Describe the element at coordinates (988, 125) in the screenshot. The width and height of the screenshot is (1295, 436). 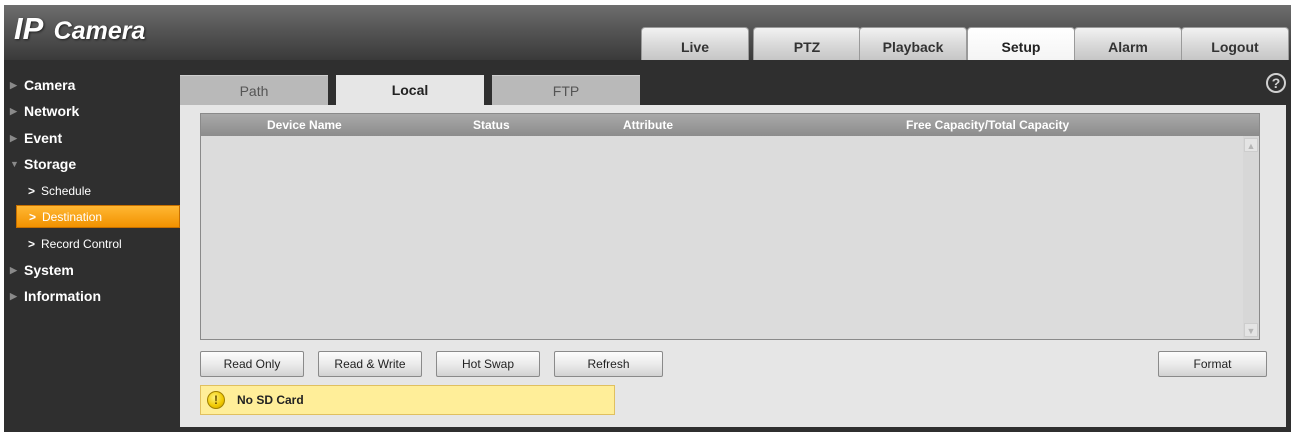
I see `column-header-capacity: Free Capacity/Total Capacity` at that location.